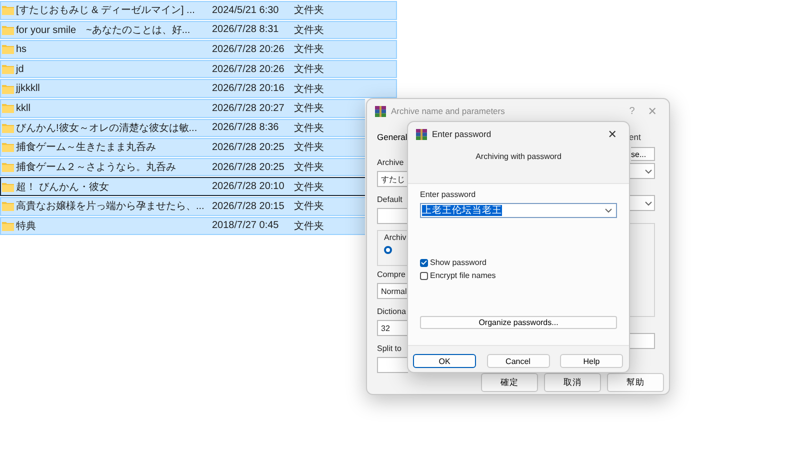  I want to click on file-name: 捕食ゲーム２～さようなら。丸呑み, so click(96, 167).